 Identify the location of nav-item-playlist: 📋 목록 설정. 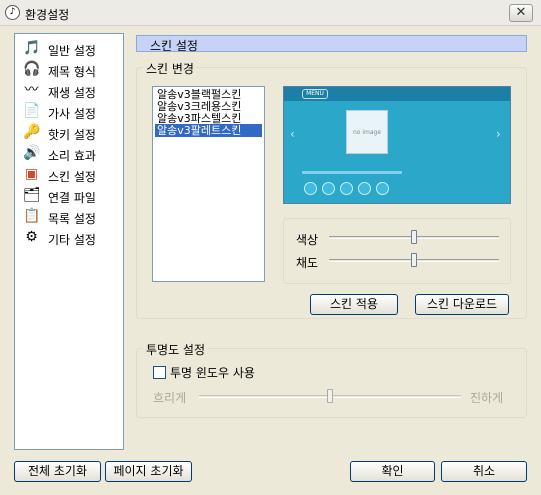
(71, 217).